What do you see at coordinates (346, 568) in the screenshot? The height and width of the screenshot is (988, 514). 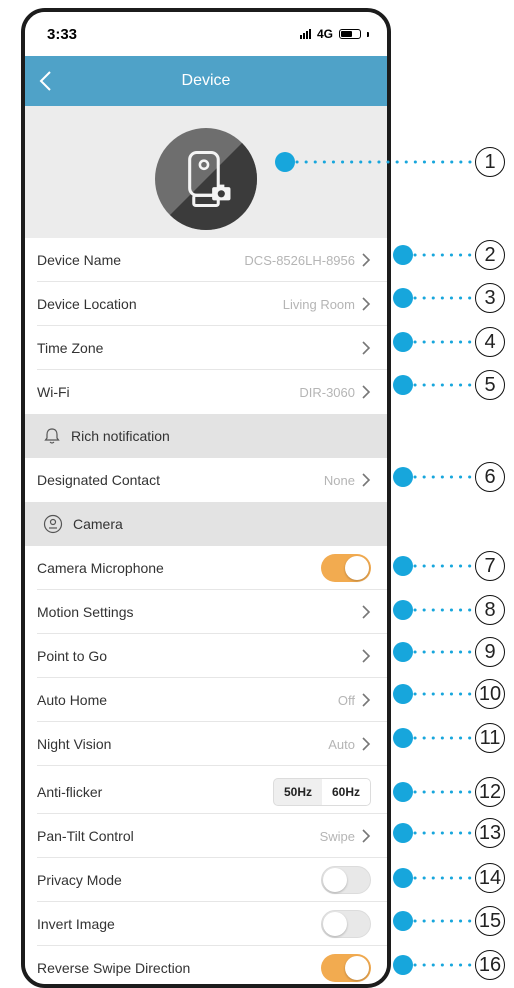 I see `camera-microphone-toggle` at bounding box center [346, 568].